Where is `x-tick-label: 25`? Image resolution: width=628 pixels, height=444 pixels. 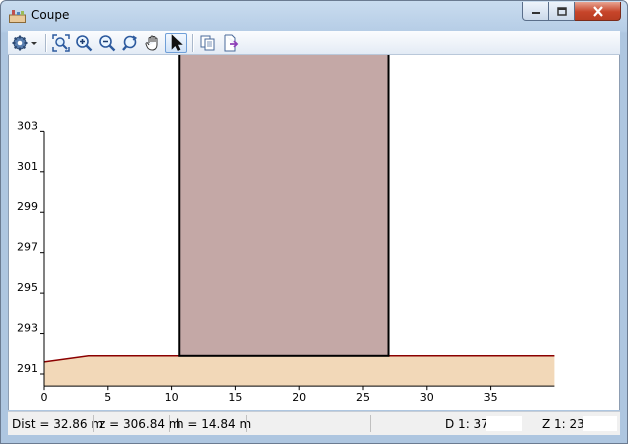 x-tick-label: 25 is located at coordinates (363, 397).